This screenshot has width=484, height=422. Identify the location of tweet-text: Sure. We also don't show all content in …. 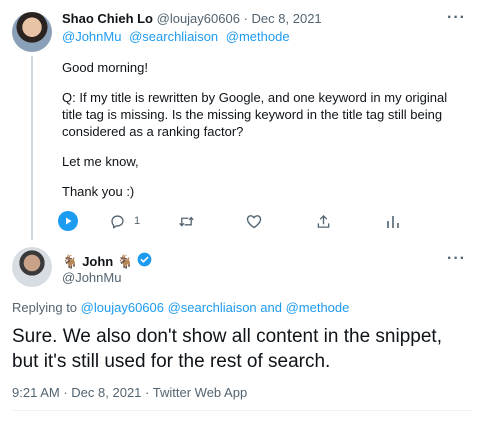
(227, 349).